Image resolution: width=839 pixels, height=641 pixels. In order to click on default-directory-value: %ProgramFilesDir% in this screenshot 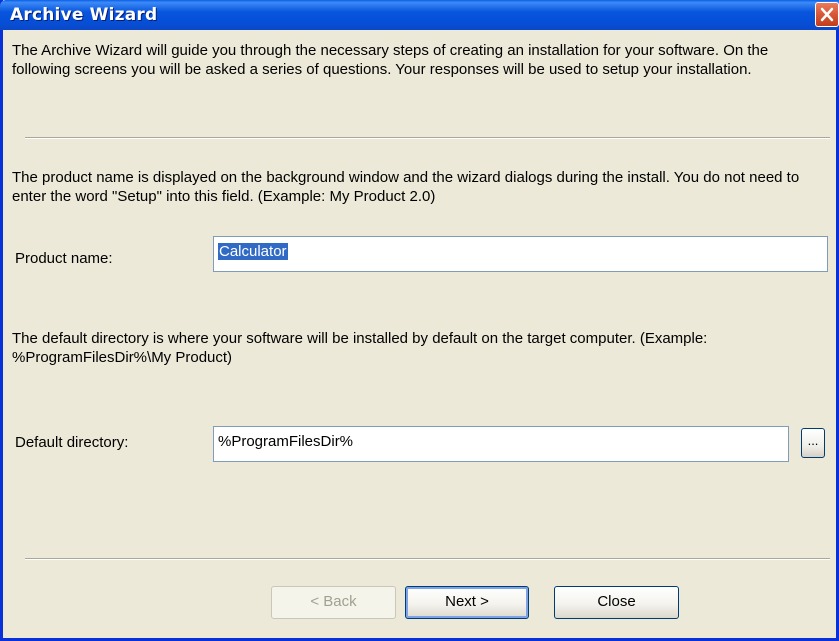, I will do `click(286, 441)`.